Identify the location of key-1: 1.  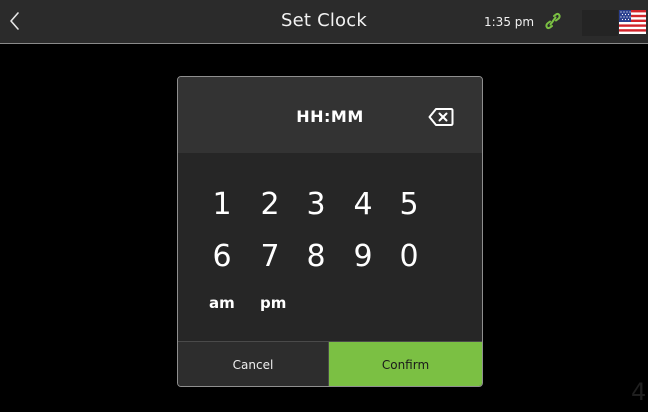
(222, 205).